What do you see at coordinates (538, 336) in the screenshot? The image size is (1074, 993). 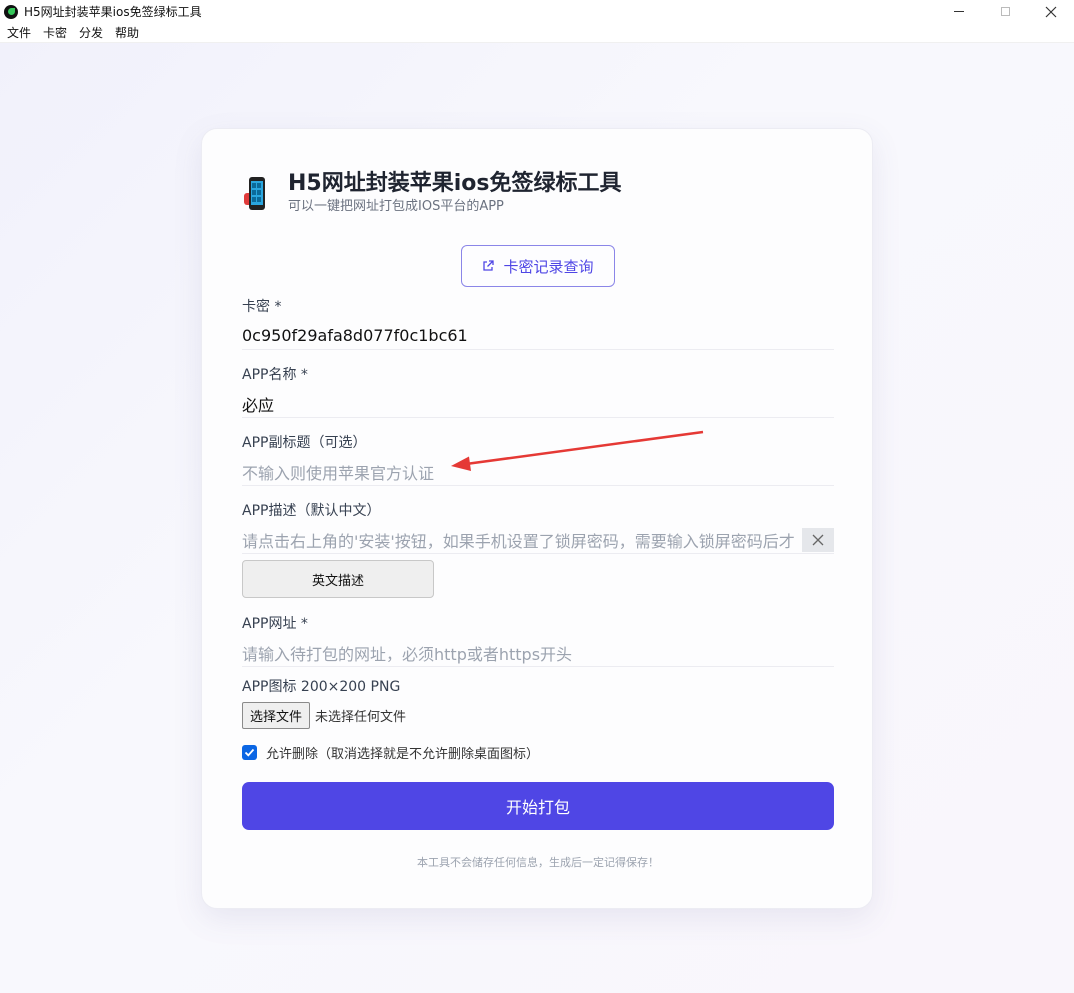 I see `card-key-input: 0c950f29afa8d077f0c1bc61` at bounding box center [538, 336].